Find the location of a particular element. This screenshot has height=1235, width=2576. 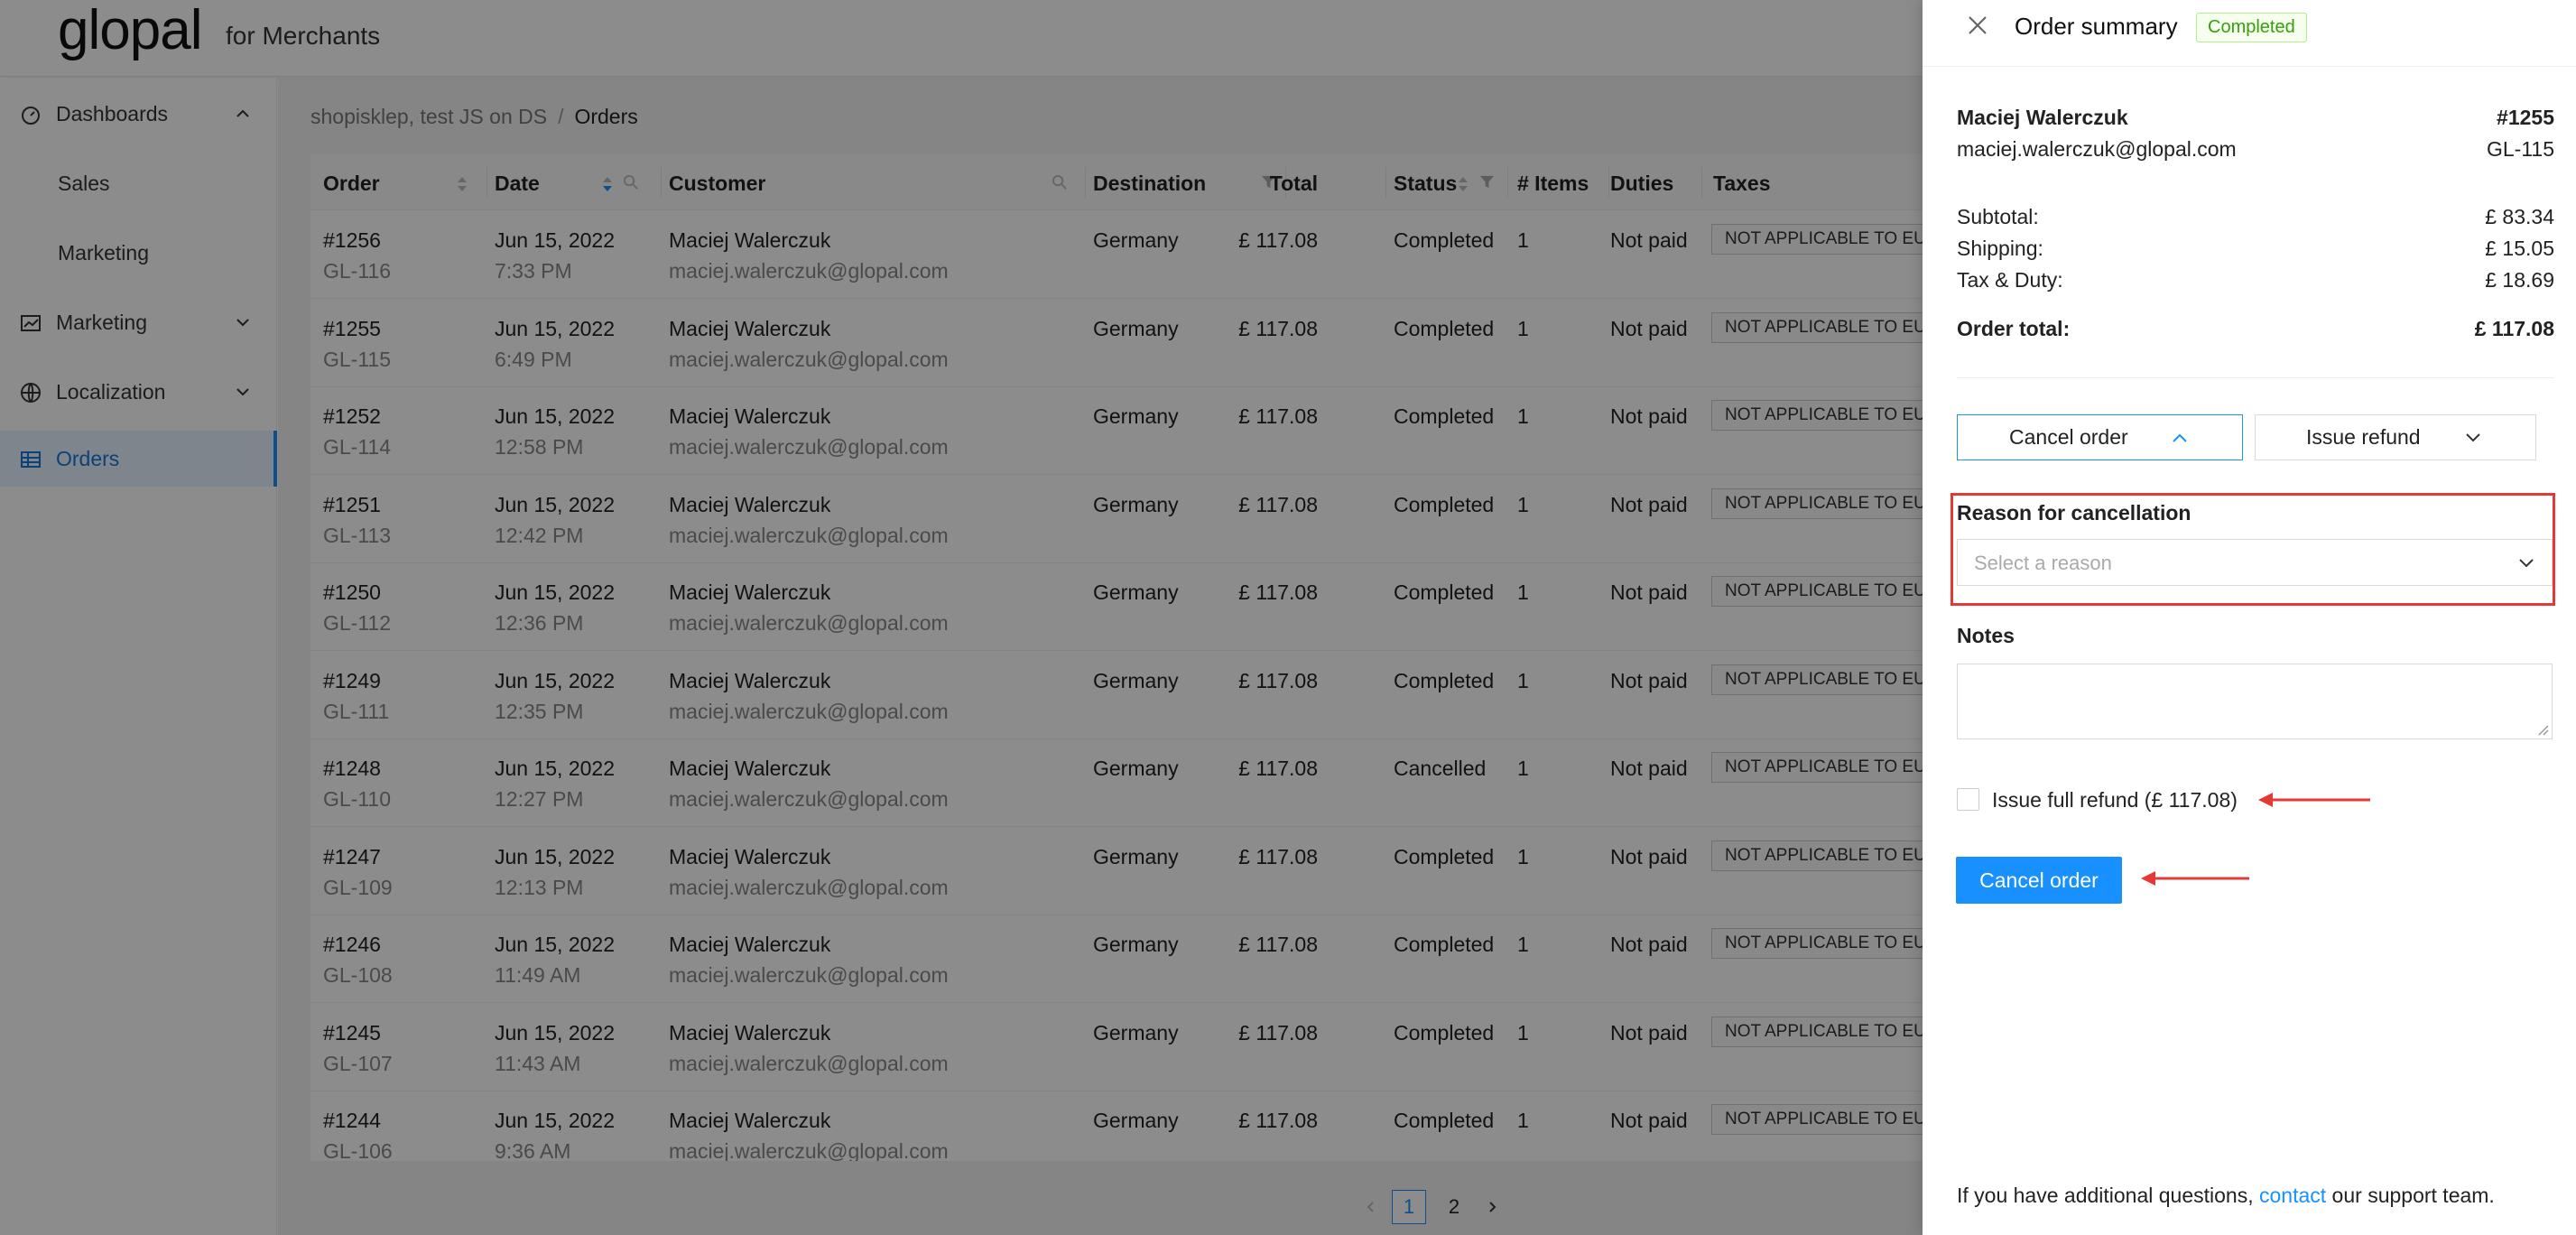

tax-label: Tax & Duty: is located at coordinates (2010, 280).